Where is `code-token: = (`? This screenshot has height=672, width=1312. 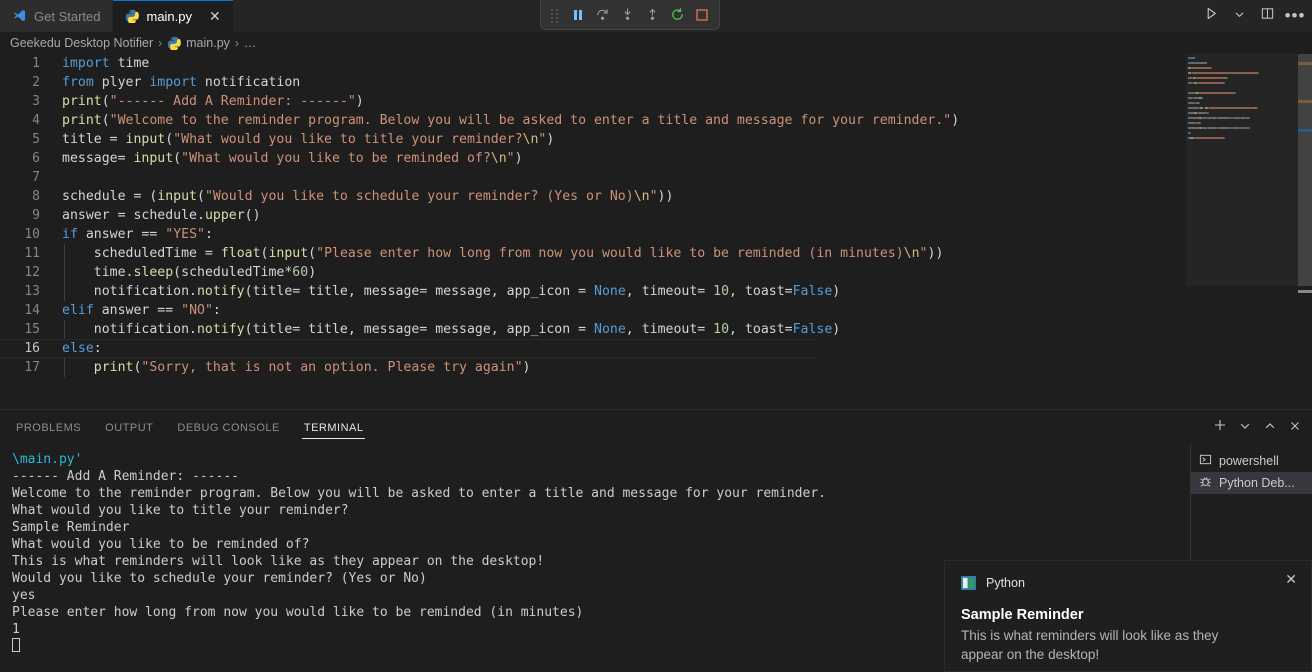
code-token: = ( is located at coordinates (145, 196).